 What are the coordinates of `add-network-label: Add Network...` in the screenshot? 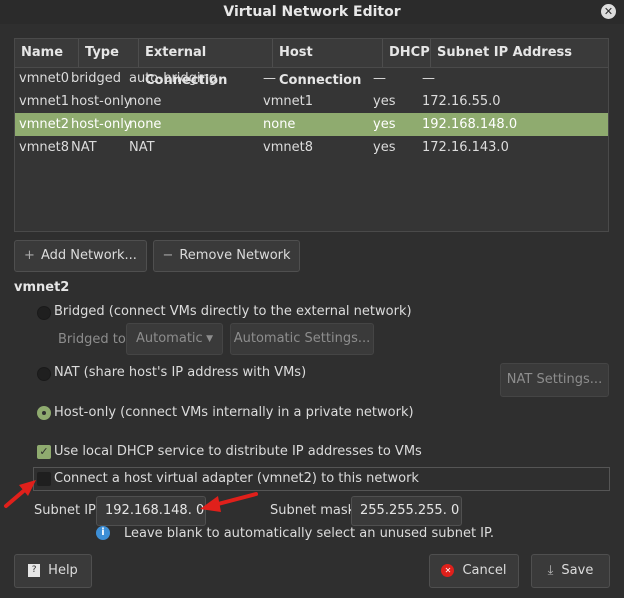 It's located at (88, 255).